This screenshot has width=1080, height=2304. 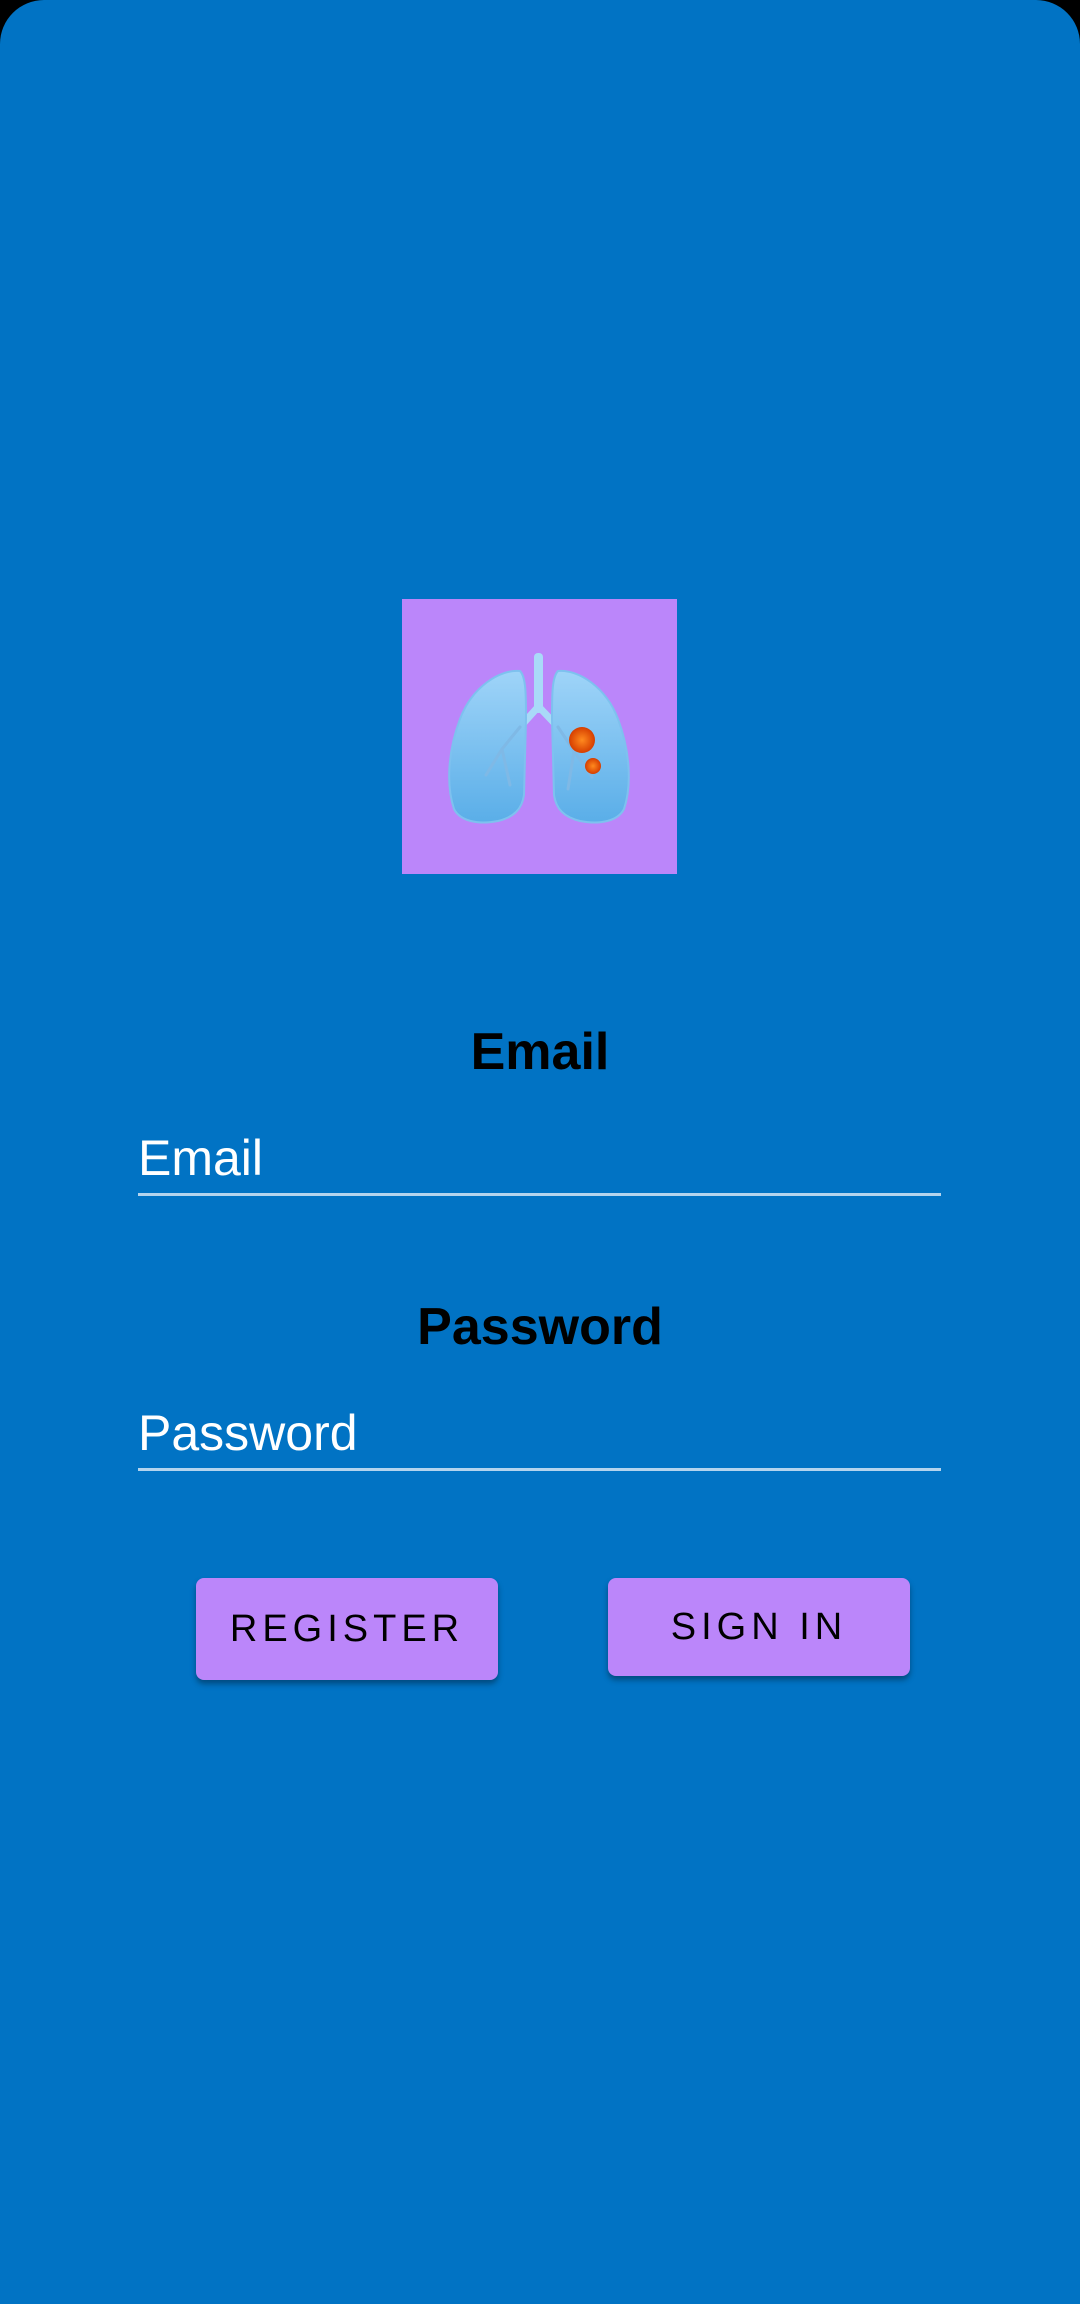 I want to click on email-field-wrapper, so click(x=539, y=1159).